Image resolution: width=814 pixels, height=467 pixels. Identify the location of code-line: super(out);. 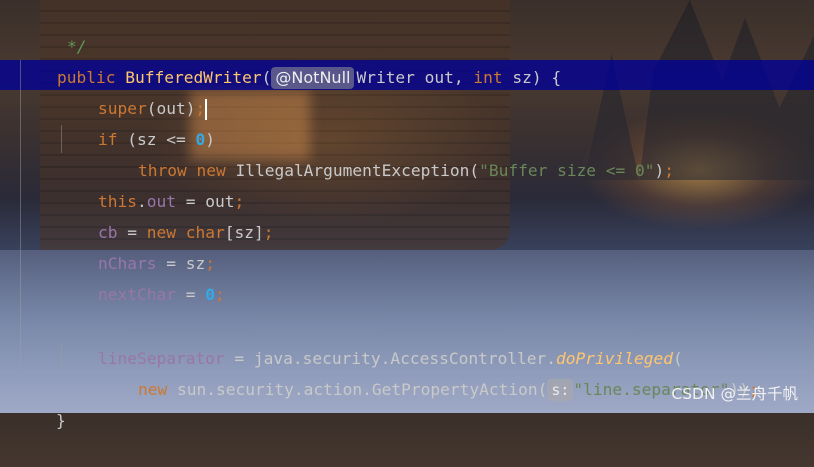
(133, 91).